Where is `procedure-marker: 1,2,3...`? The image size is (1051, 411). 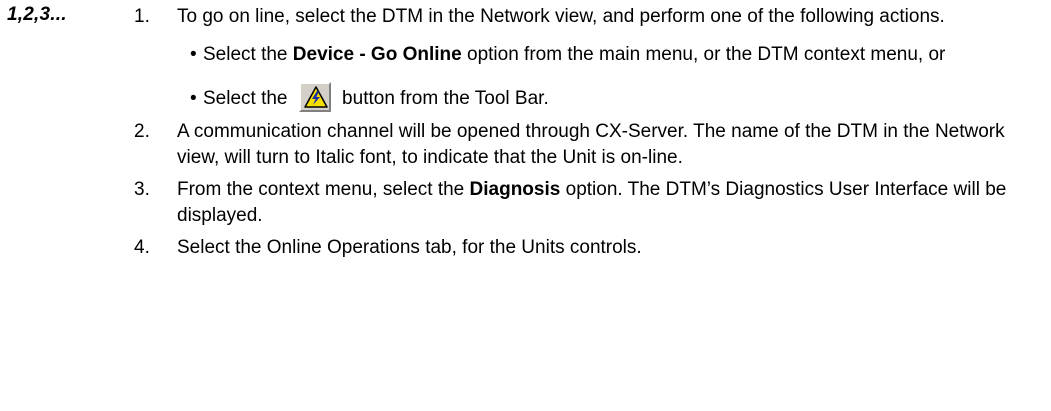
procedure-marker: 1,2,3... is located at coordinates (37, 14).